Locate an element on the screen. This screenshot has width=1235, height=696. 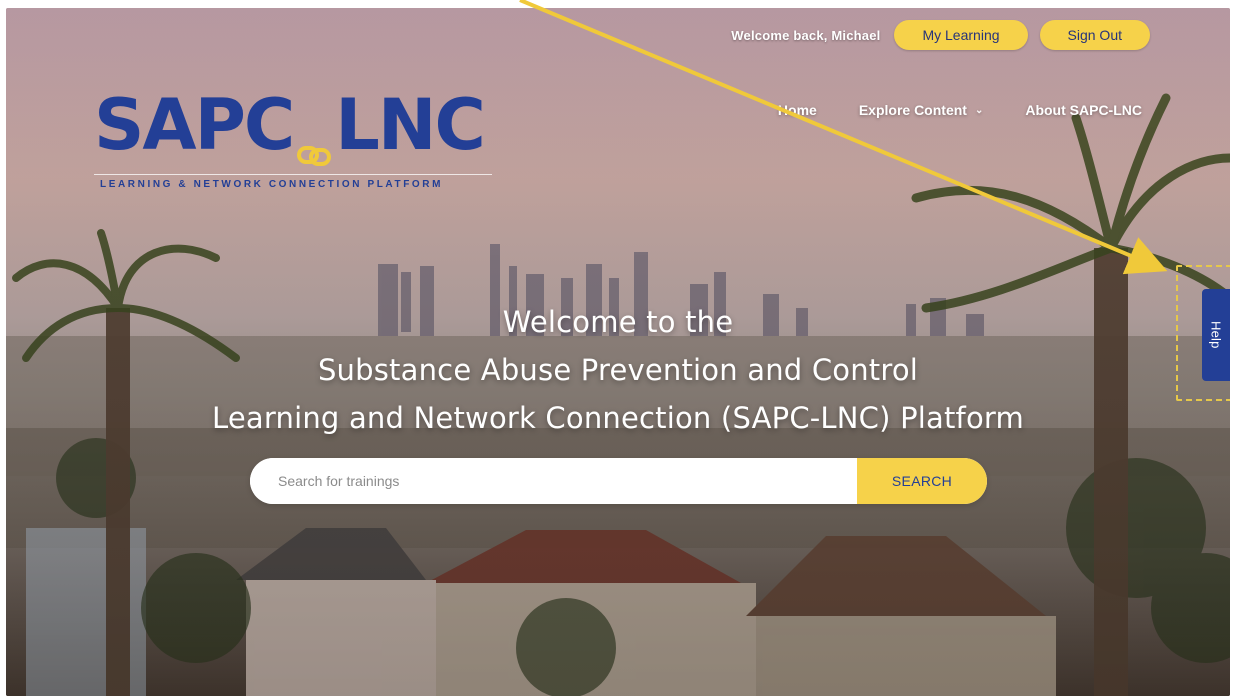
logo-tagline: LEARNING & NETWORK CONNECTION PLATFORM is located at coordinates (293, 182).